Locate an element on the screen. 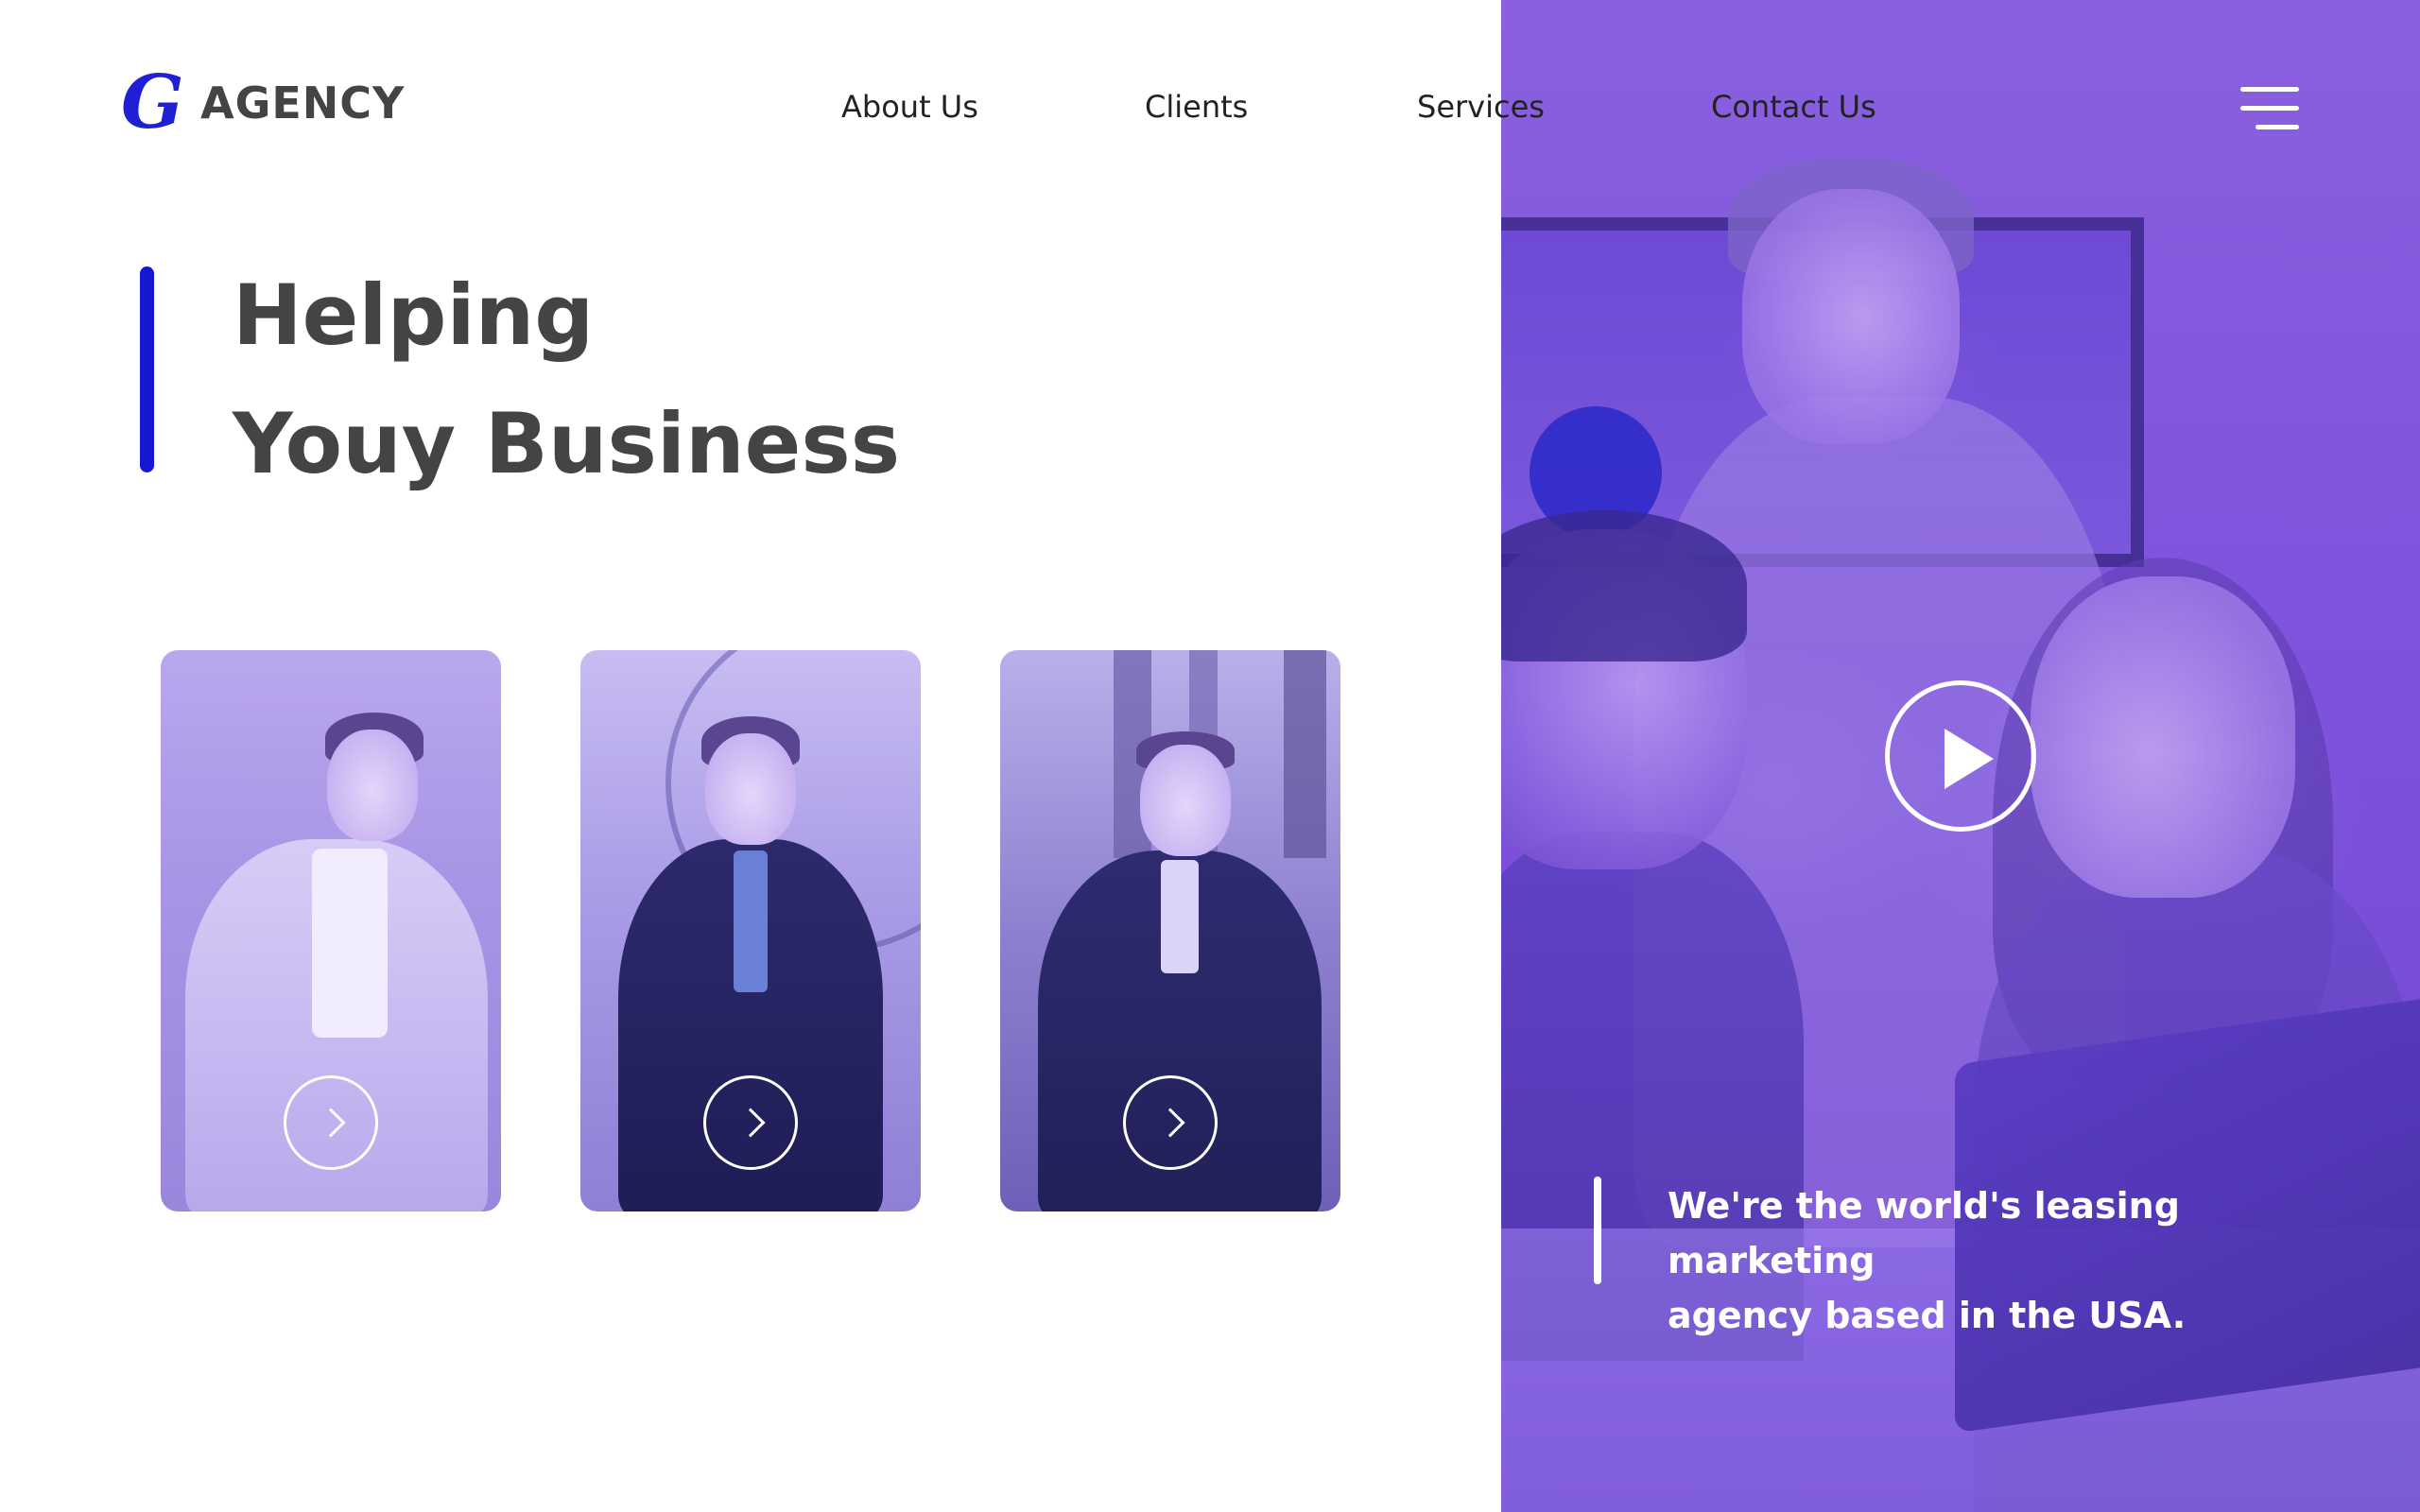  hamburger-menu-icon is located at coordinates (2269, 108).